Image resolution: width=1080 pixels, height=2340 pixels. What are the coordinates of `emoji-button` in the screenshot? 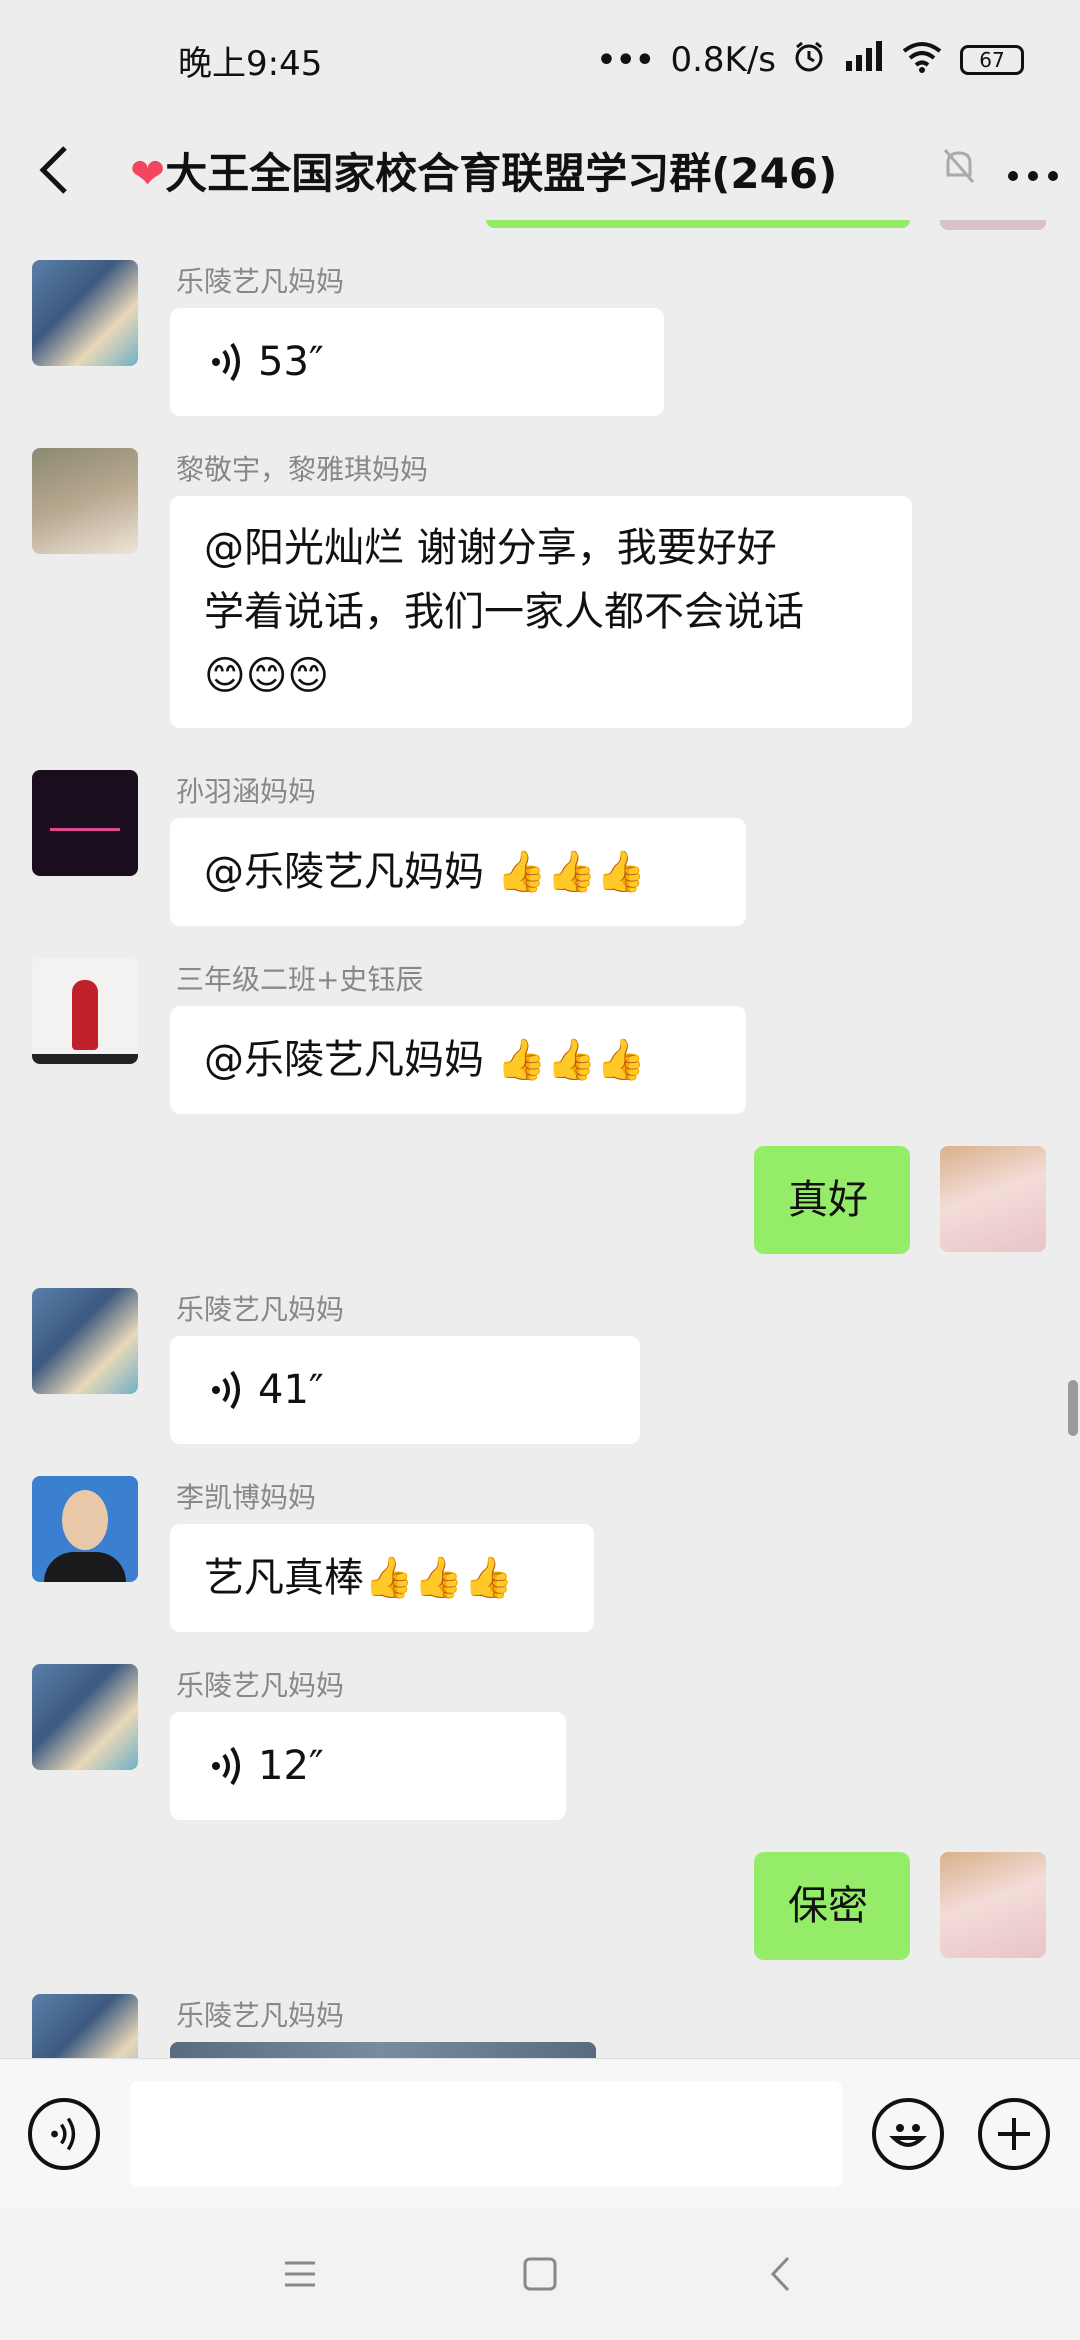 It's located at (908, 2134).